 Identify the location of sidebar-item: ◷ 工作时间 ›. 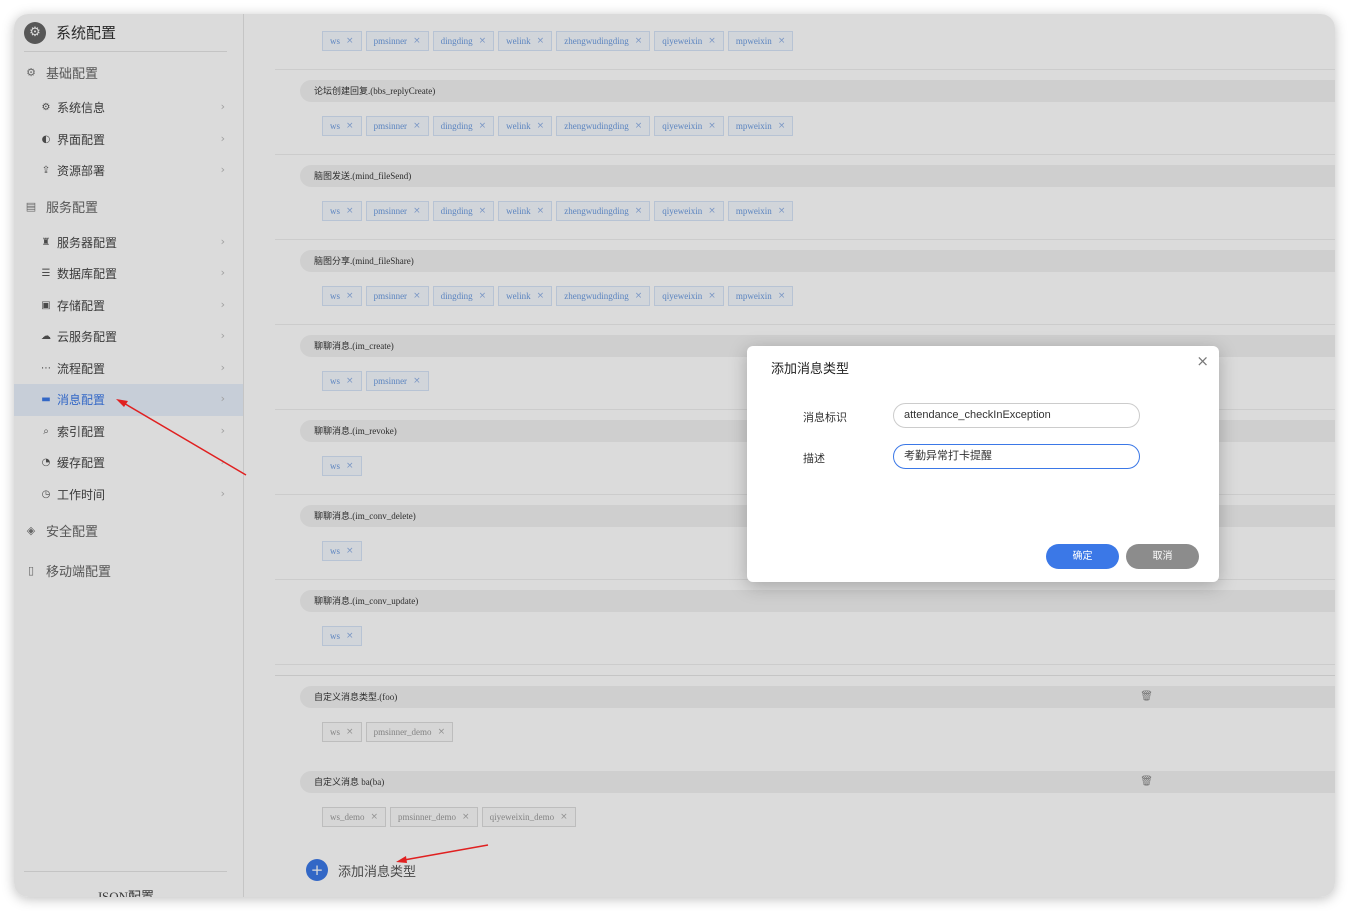
(128, 495).